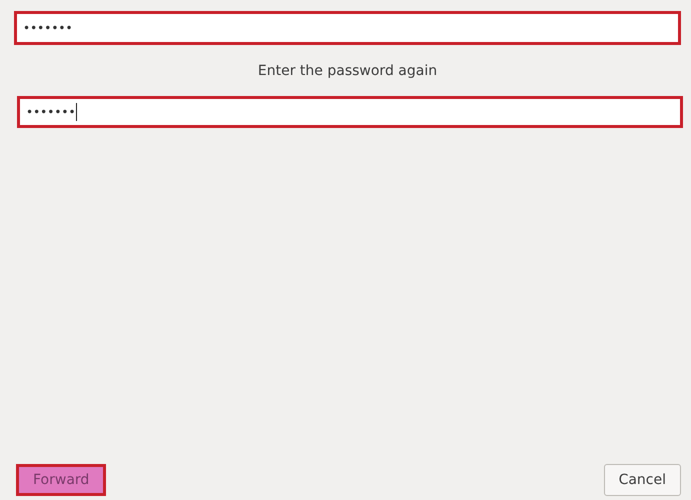 The height and width of the screenshot is (500, 691). I want to click on field-label: Enter the password again, so click(347, 71).